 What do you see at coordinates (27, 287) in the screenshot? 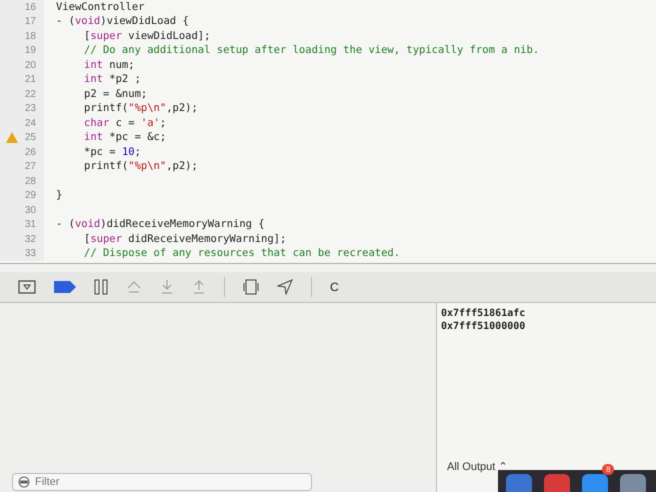
I see `hide-panel-icon` at bounding box center [27, 287].